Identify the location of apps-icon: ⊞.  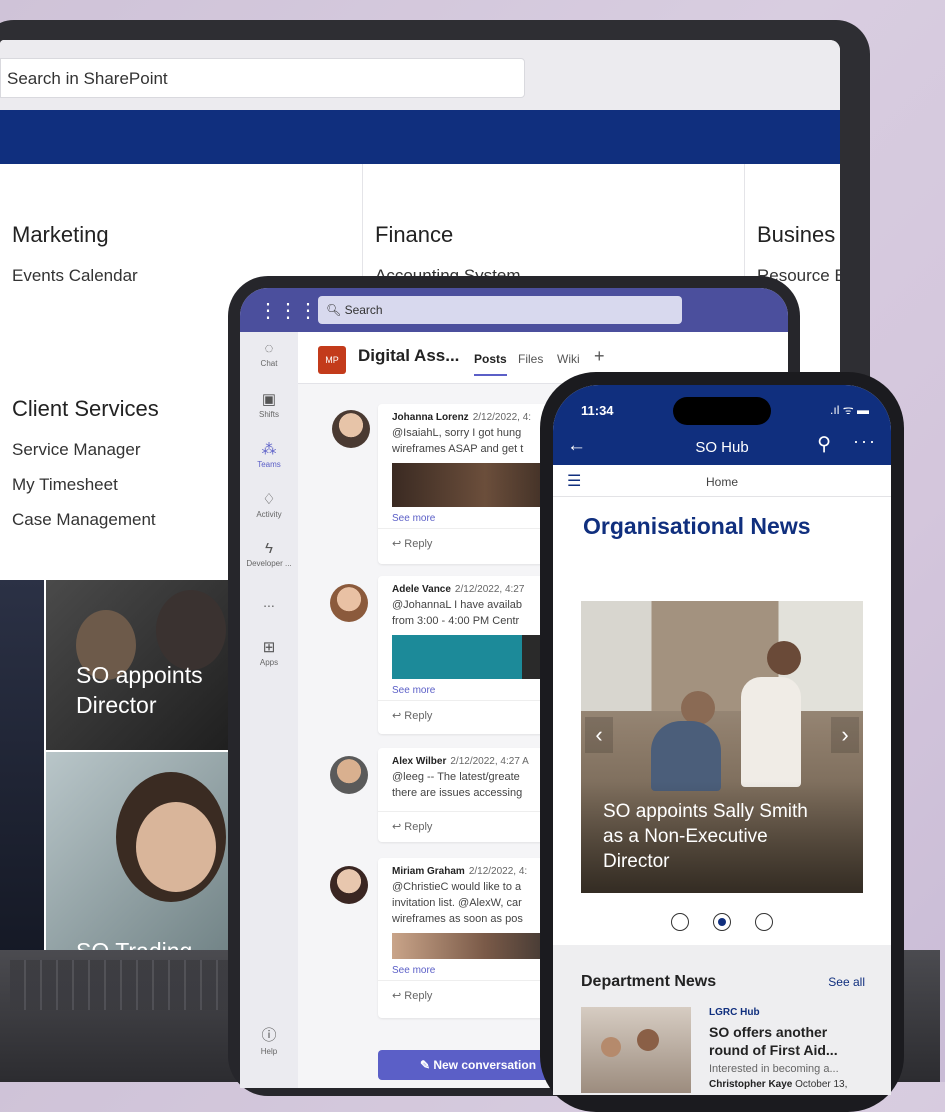
(269, 647).